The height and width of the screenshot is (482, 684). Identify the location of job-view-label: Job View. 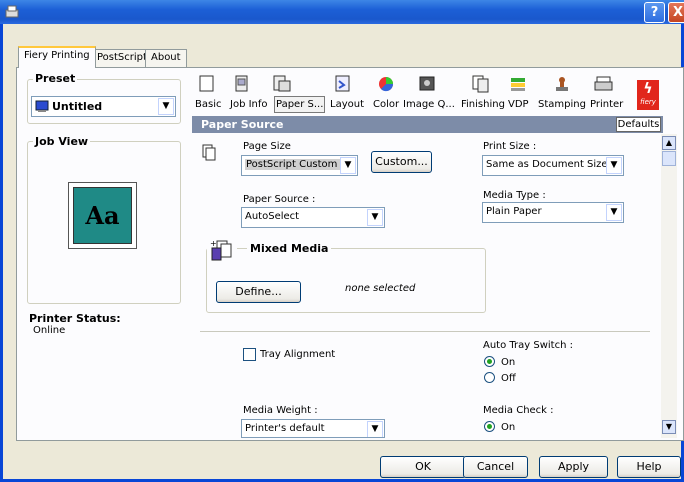
(62, 141).